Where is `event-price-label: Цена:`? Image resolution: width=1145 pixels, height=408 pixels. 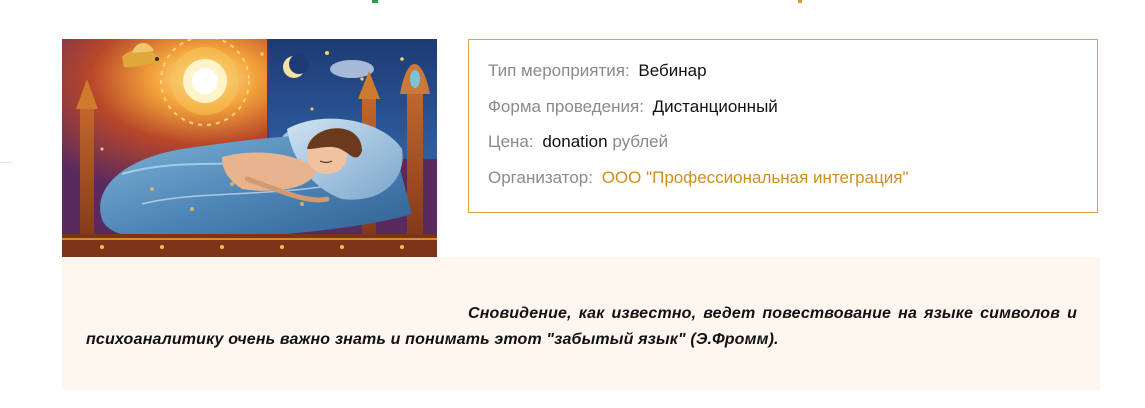 event-price-label: Цена: is located at coordinates (511, 141).